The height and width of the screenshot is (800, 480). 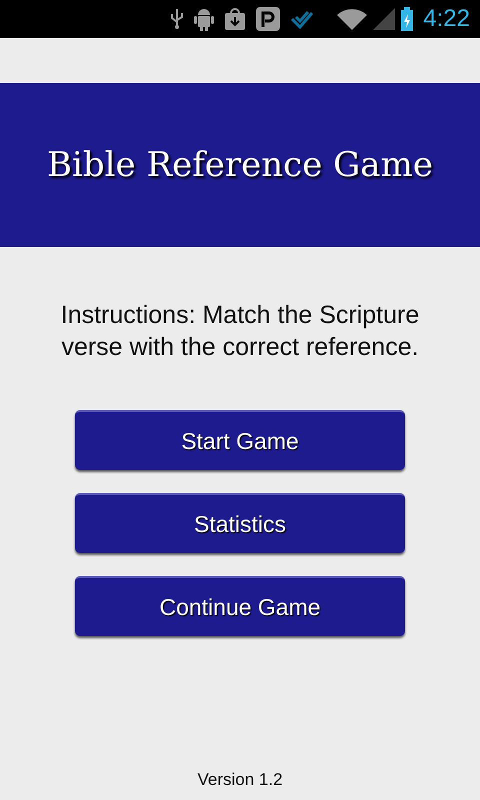 I want to click on usb-icon, so click(x=177, y=19).